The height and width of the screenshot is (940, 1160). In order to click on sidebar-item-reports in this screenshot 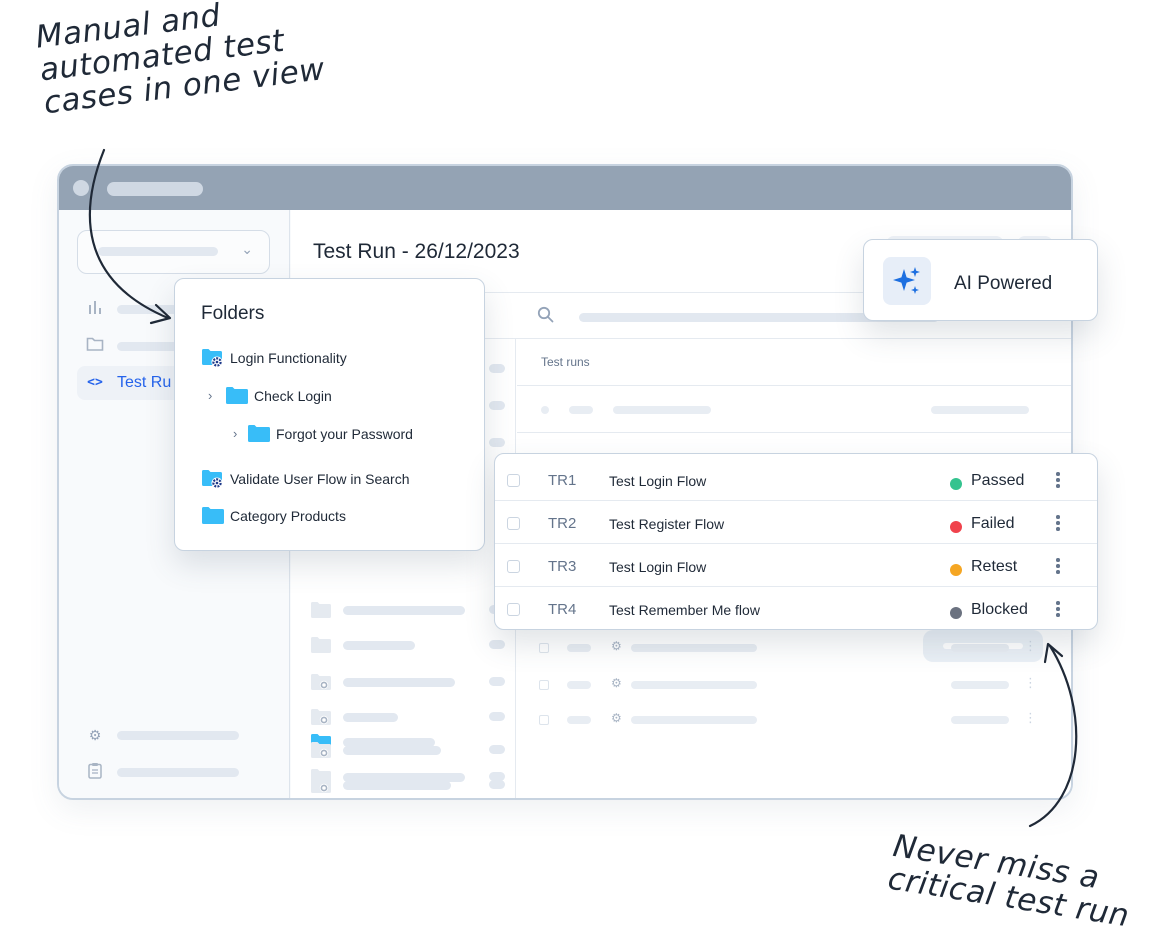, I will do `click(175, 772)`.